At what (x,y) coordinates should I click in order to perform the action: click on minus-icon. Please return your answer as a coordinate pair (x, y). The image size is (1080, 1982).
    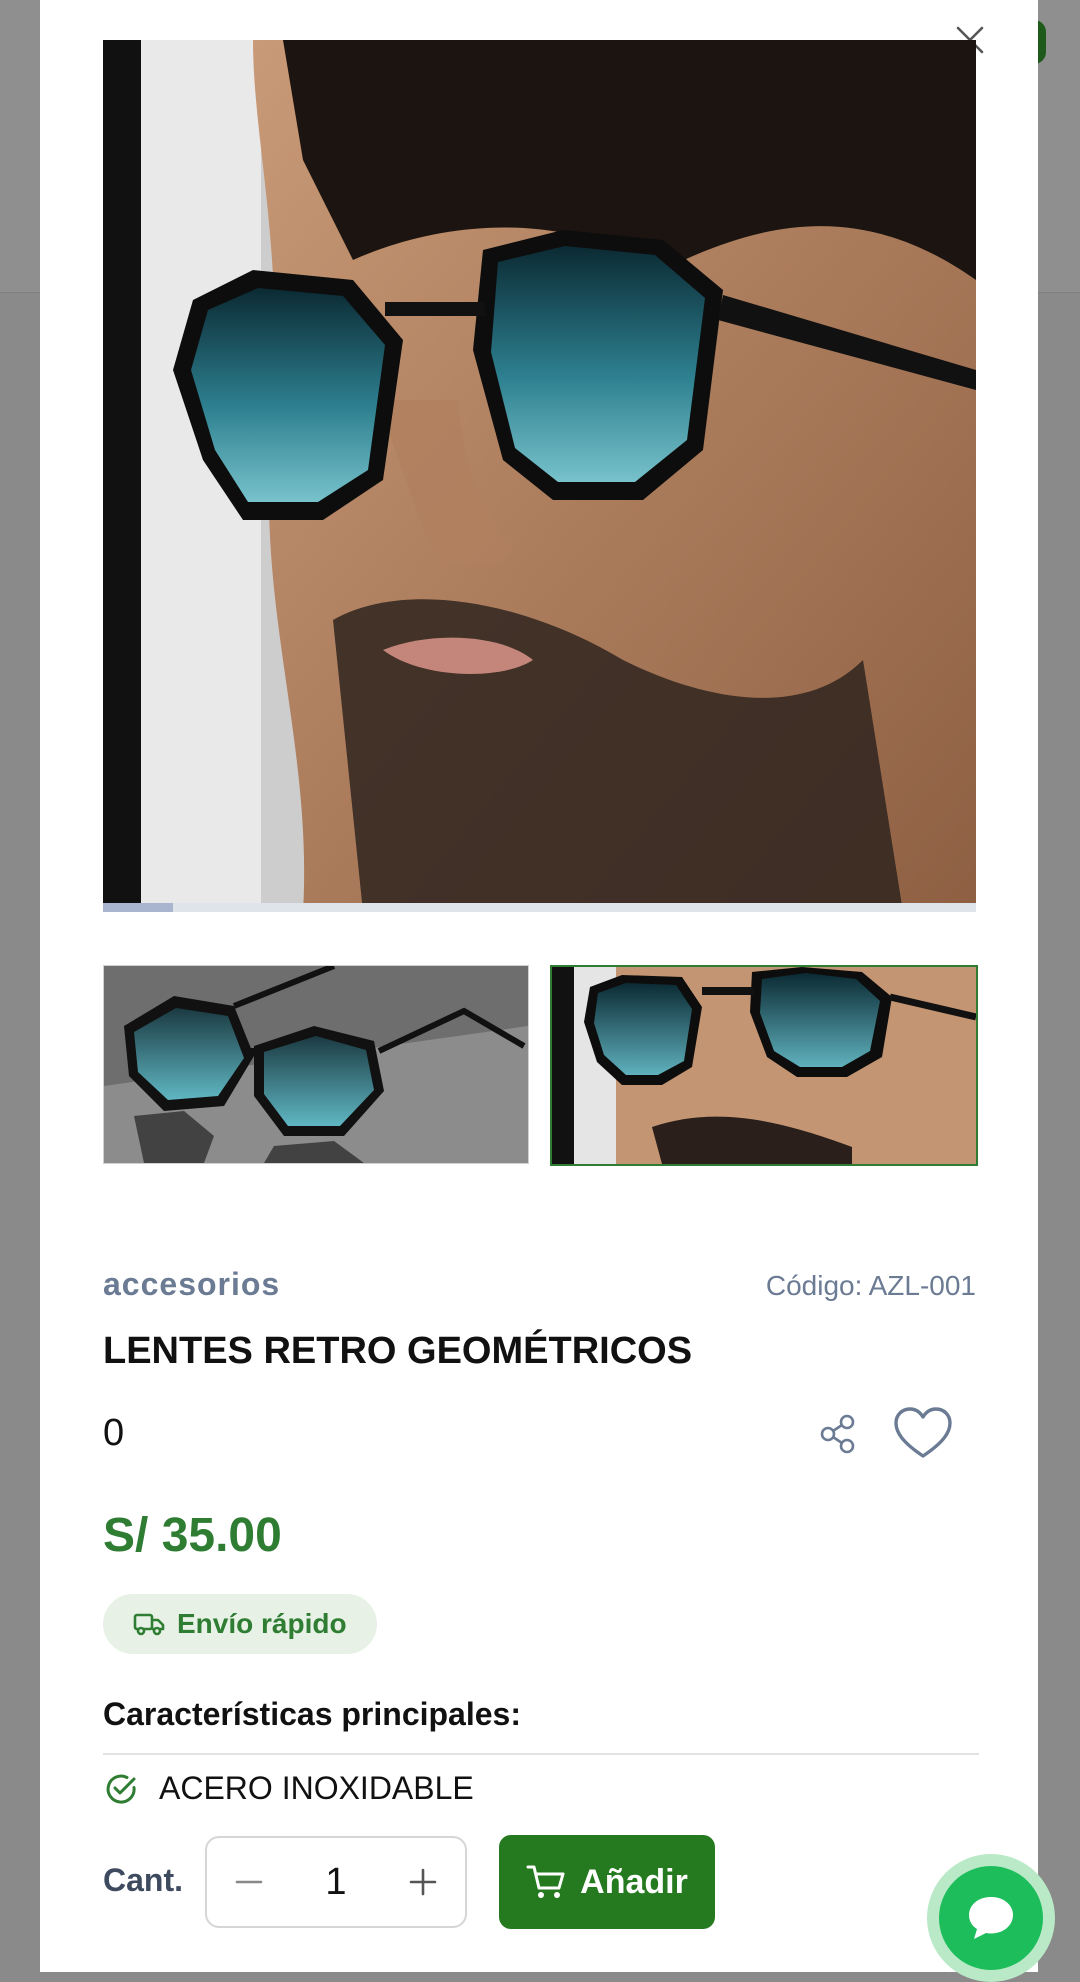
    Looking at the image, I should click on (249, 1882).